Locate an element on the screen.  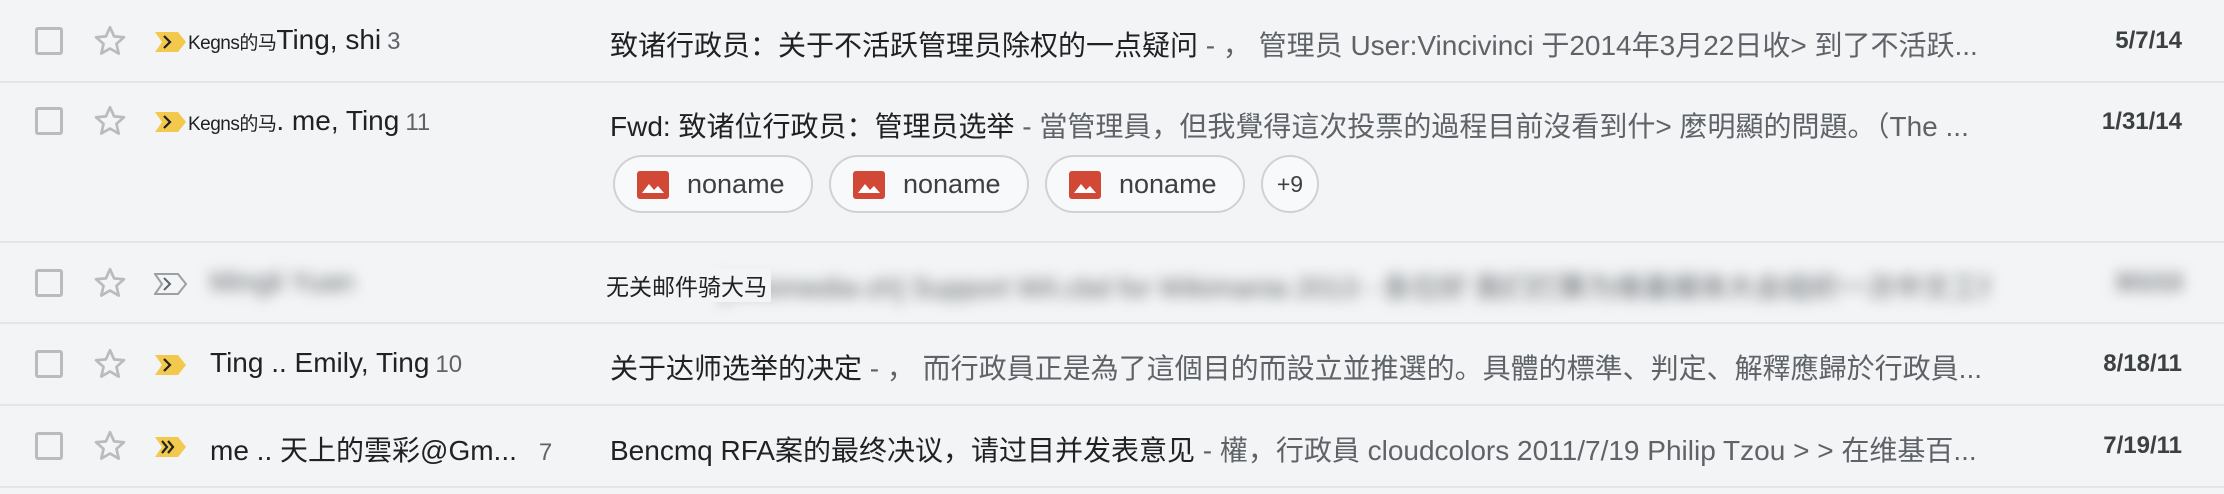
sender-name: Mingli Yuan is located at coordinates (282, 281).